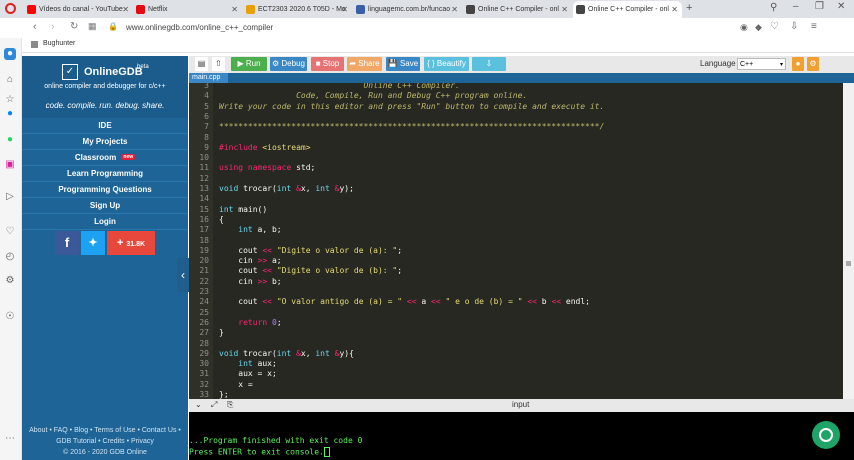 This screenshot has height=460, width=854. I want to click on browser-tab: Netflix ✕, so click(187, 9).